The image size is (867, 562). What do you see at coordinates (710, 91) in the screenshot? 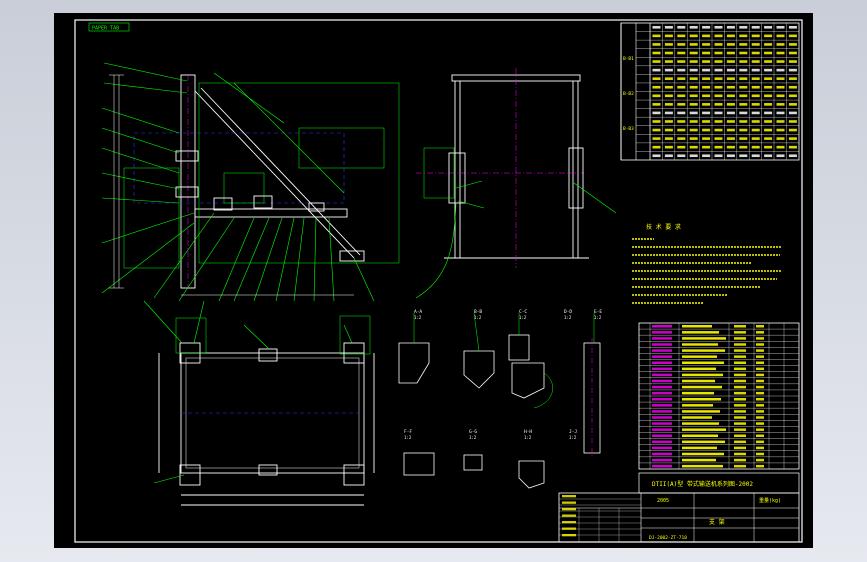
I see `parameter-table: B-B1 B-B2 B-B3` at bounding box center [710, 91].